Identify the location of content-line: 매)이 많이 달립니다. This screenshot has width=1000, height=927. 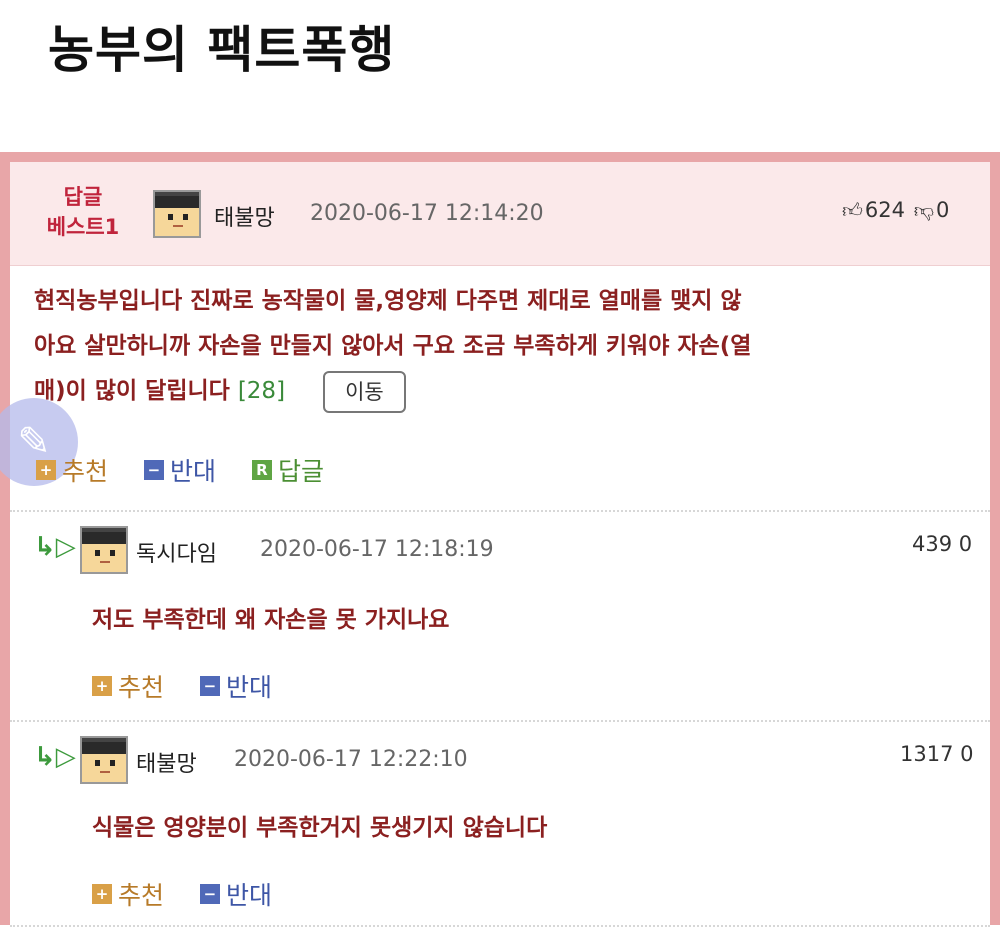
(132, 391).